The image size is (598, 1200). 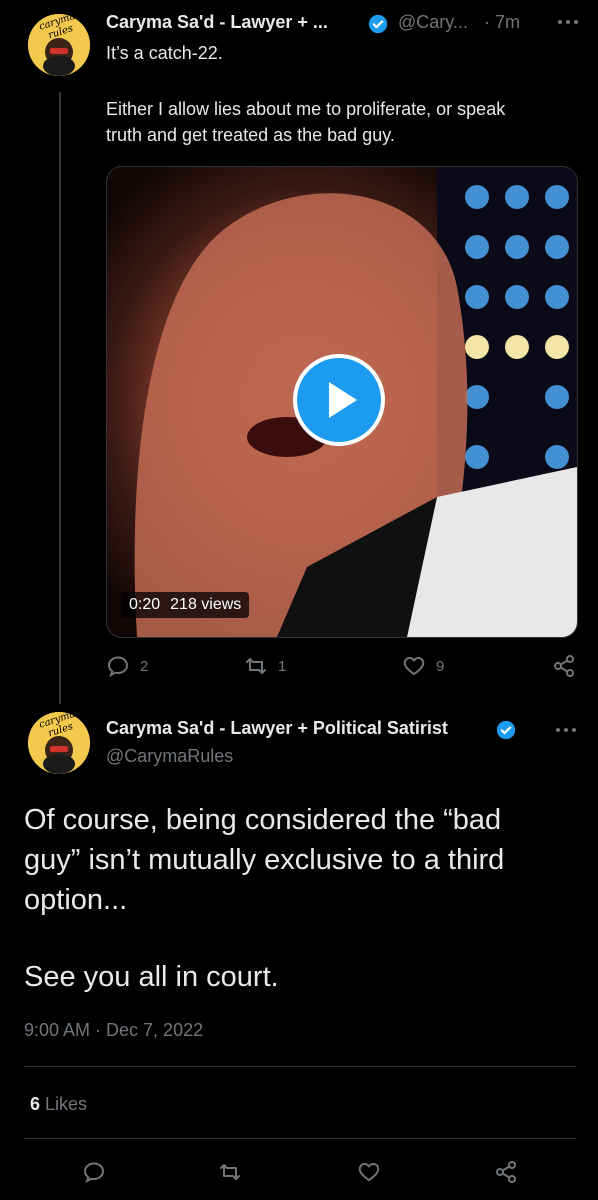 I want to click on tweet1-actions: 2 1 9, so click(x=341, y=668).